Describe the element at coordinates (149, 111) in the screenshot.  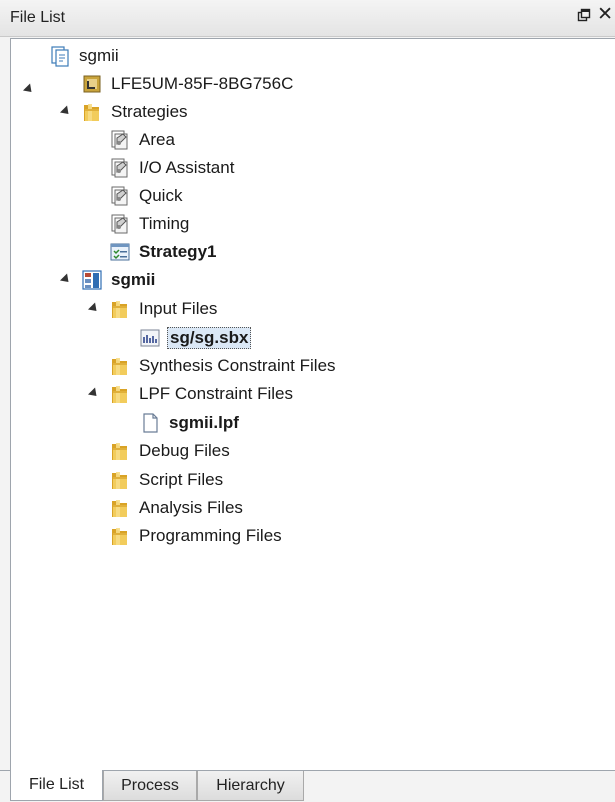
I see `tree-item-label: Strategies` at that location.